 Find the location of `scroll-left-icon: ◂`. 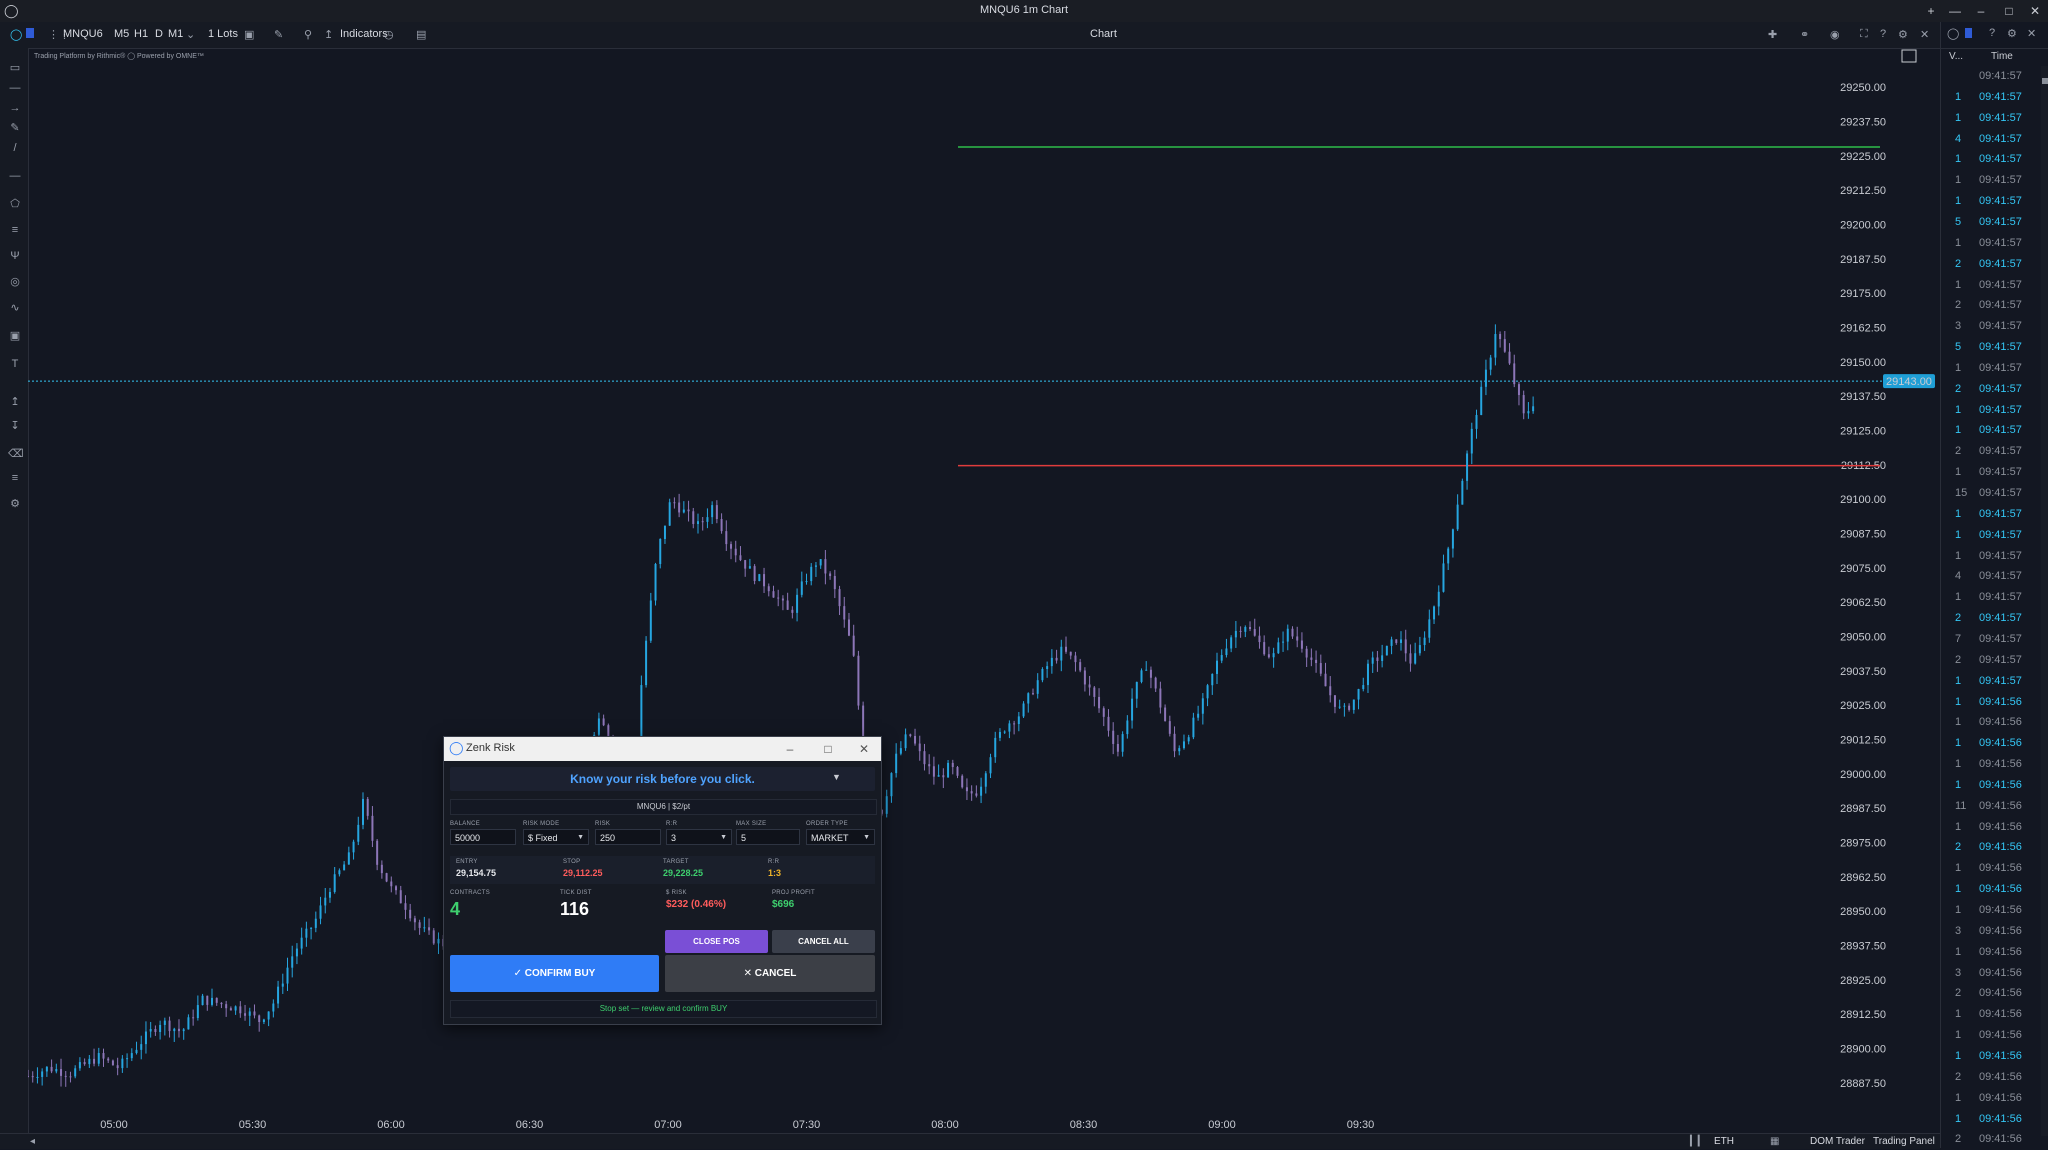

scroll-left-icon: ◂ is located at coordinates (32, 1141).